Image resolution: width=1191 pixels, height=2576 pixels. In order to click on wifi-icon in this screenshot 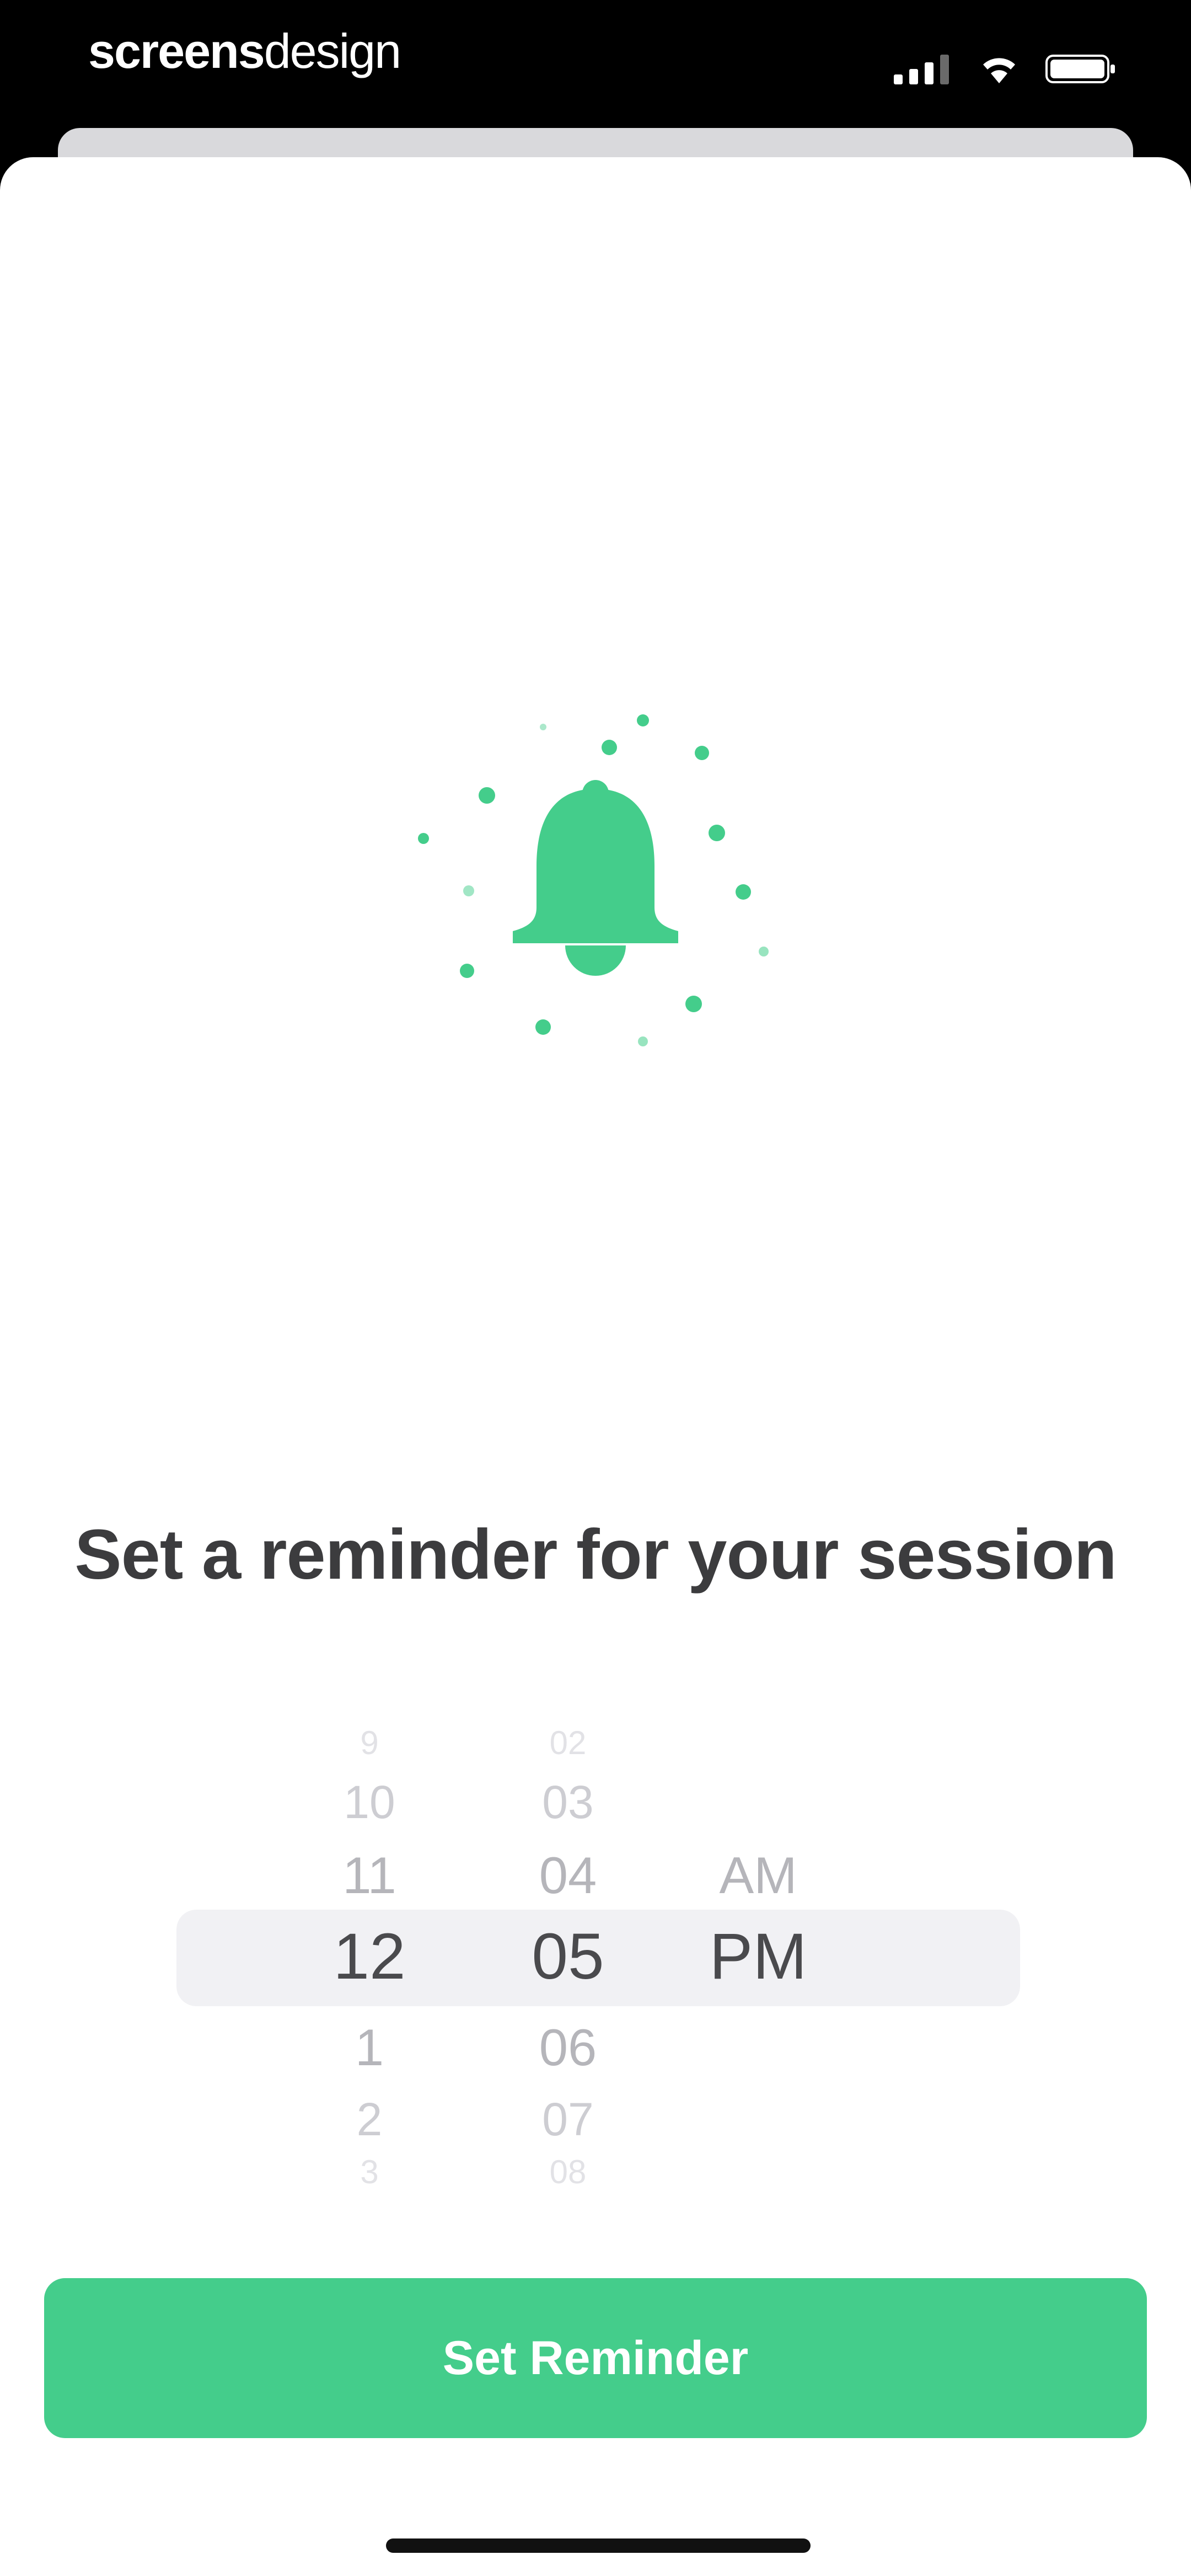, I will do `click(999, 70)`.